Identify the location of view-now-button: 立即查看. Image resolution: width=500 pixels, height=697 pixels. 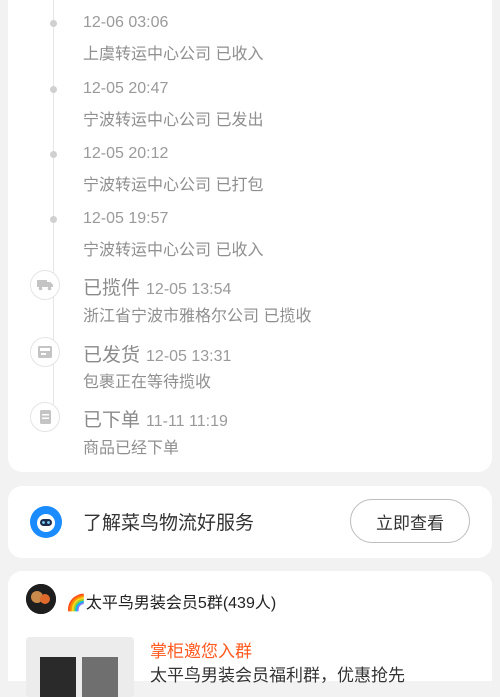
(410, 521).